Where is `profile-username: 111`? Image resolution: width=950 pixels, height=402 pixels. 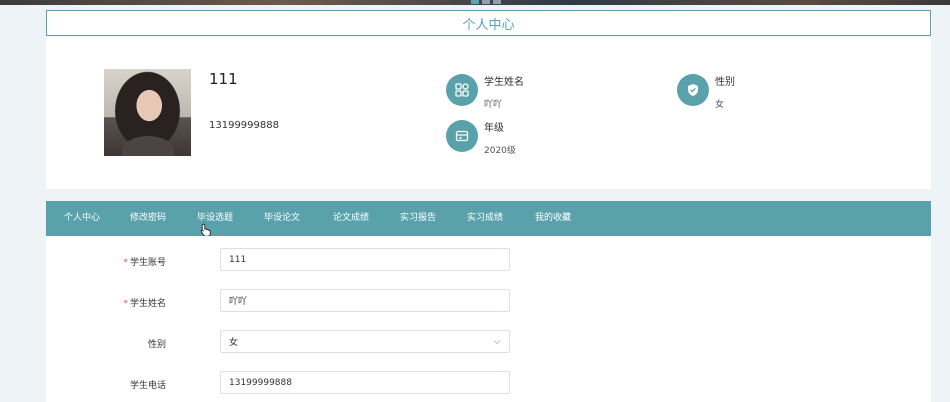
profile-username: 111 is located at coordinates (223, 79).